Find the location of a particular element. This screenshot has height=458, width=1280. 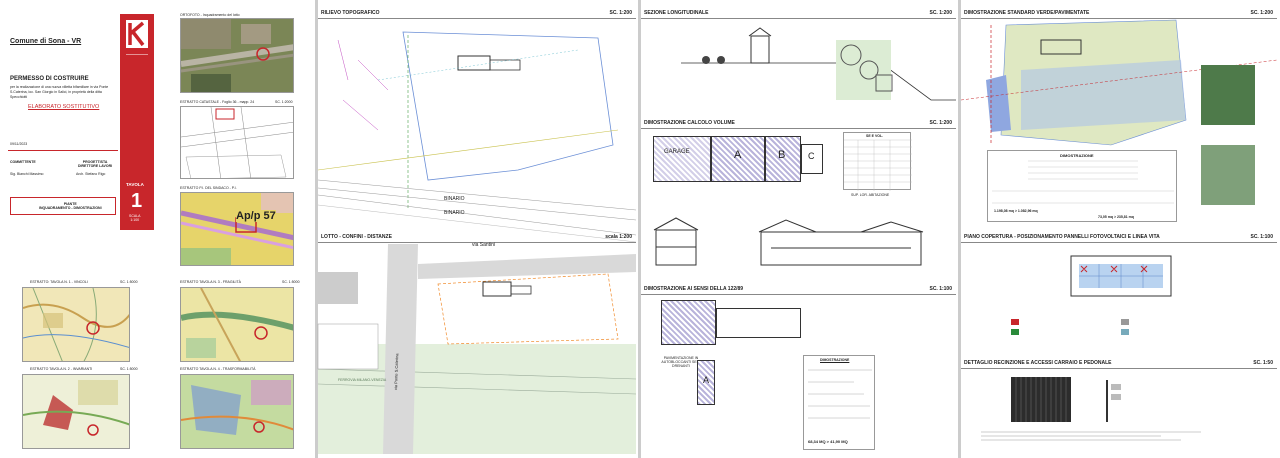

volume-block: B is located at coordinates (783, 159).